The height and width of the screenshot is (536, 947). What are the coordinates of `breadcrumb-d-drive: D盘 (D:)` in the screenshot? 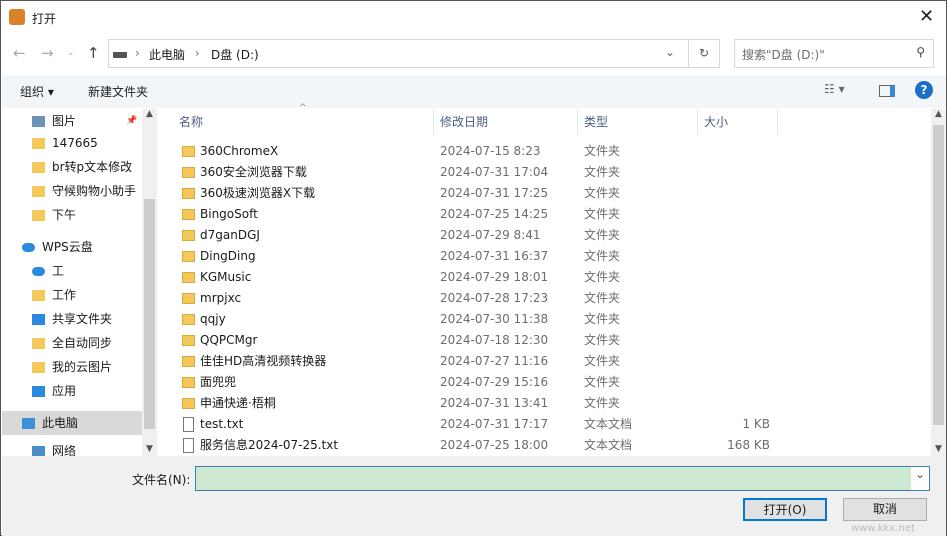 It's located at (235, 54).